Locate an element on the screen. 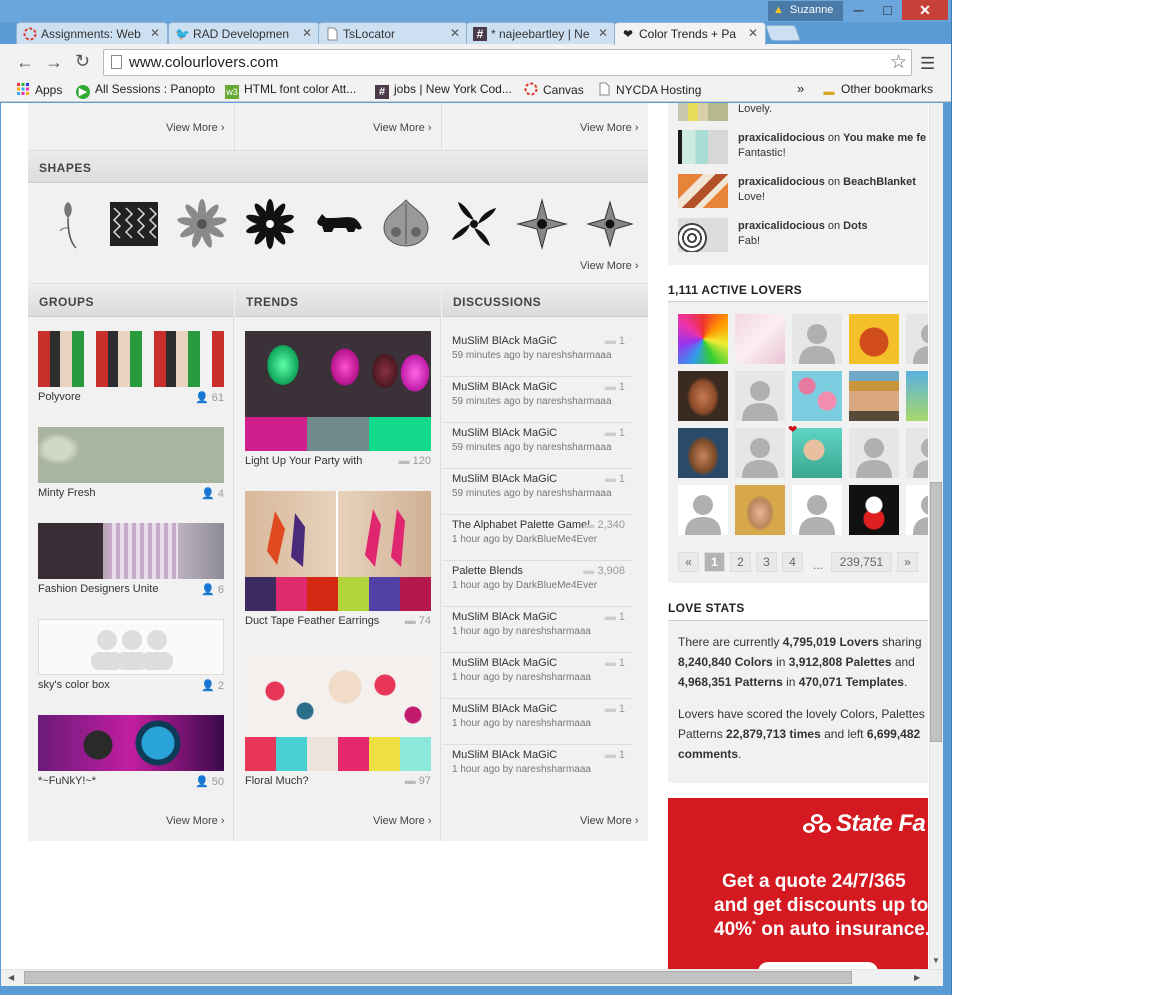 This screenshot has height=995, width=1152. shape-pattern-square is located at coordinates (134, 224).